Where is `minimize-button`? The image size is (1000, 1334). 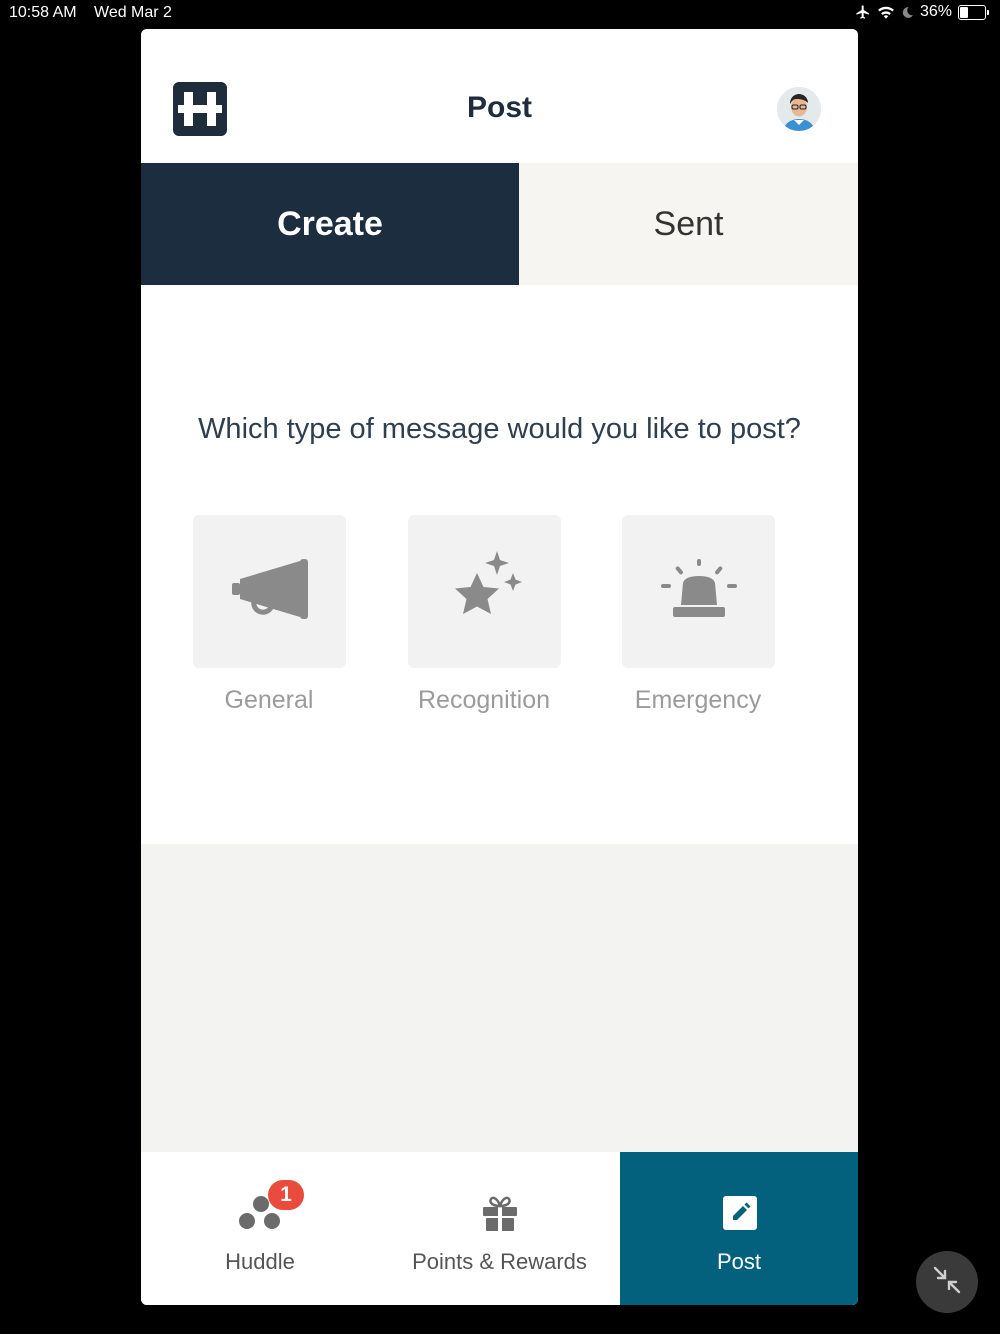
minimize-button is located at coordinates (947, 1282).